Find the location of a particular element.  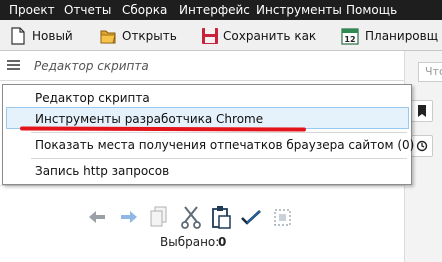

save-floppy-icon is located at coordinates (209, 36).